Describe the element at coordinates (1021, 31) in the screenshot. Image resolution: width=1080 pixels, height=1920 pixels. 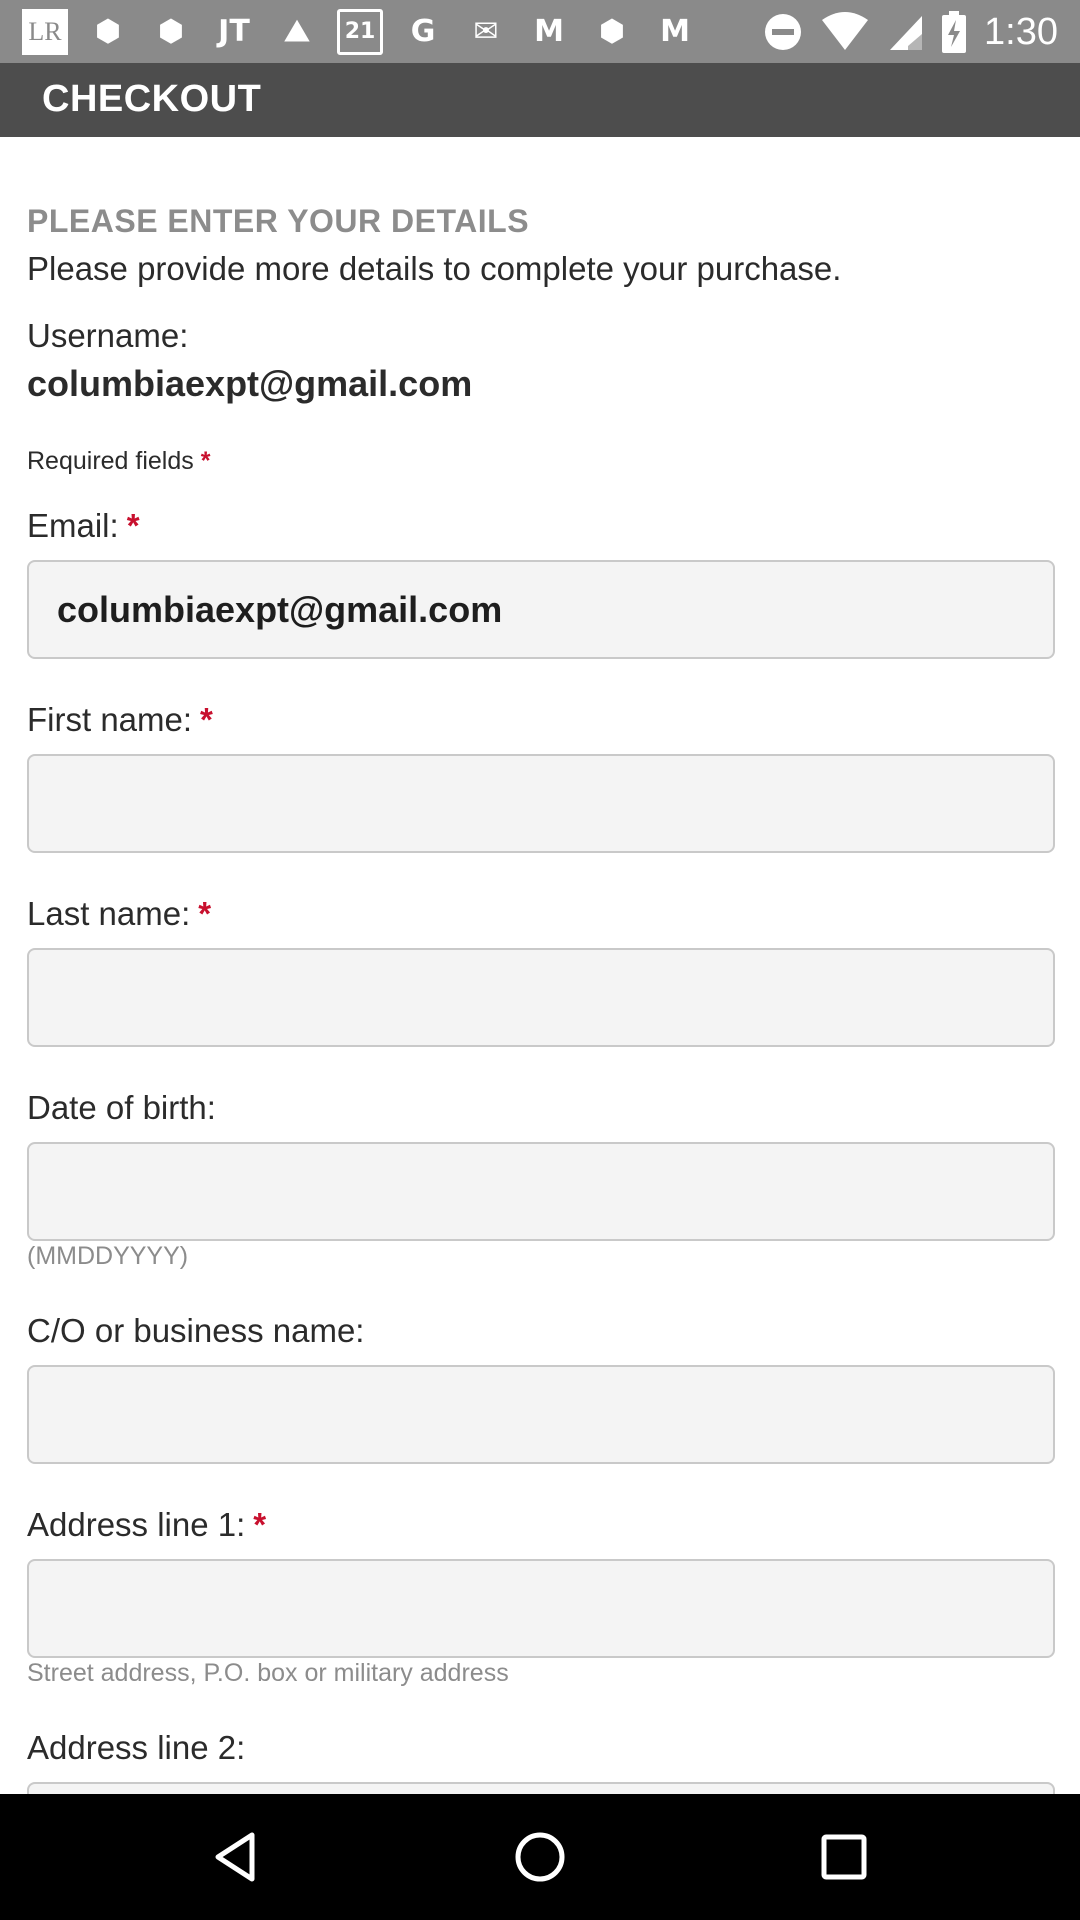
I see `clock: 1:30` at that location.